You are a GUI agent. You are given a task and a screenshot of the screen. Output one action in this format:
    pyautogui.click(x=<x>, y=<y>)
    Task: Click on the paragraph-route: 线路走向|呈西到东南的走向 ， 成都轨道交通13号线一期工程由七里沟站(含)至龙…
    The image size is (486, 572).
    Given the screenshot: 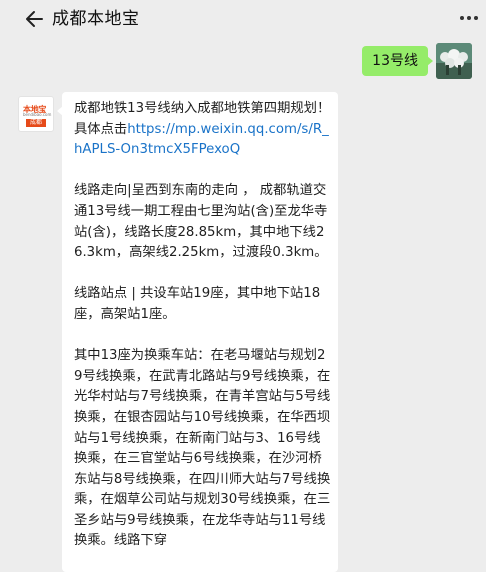 What is the action you would take?
    pyautogui.click(x=201, y=222)
    